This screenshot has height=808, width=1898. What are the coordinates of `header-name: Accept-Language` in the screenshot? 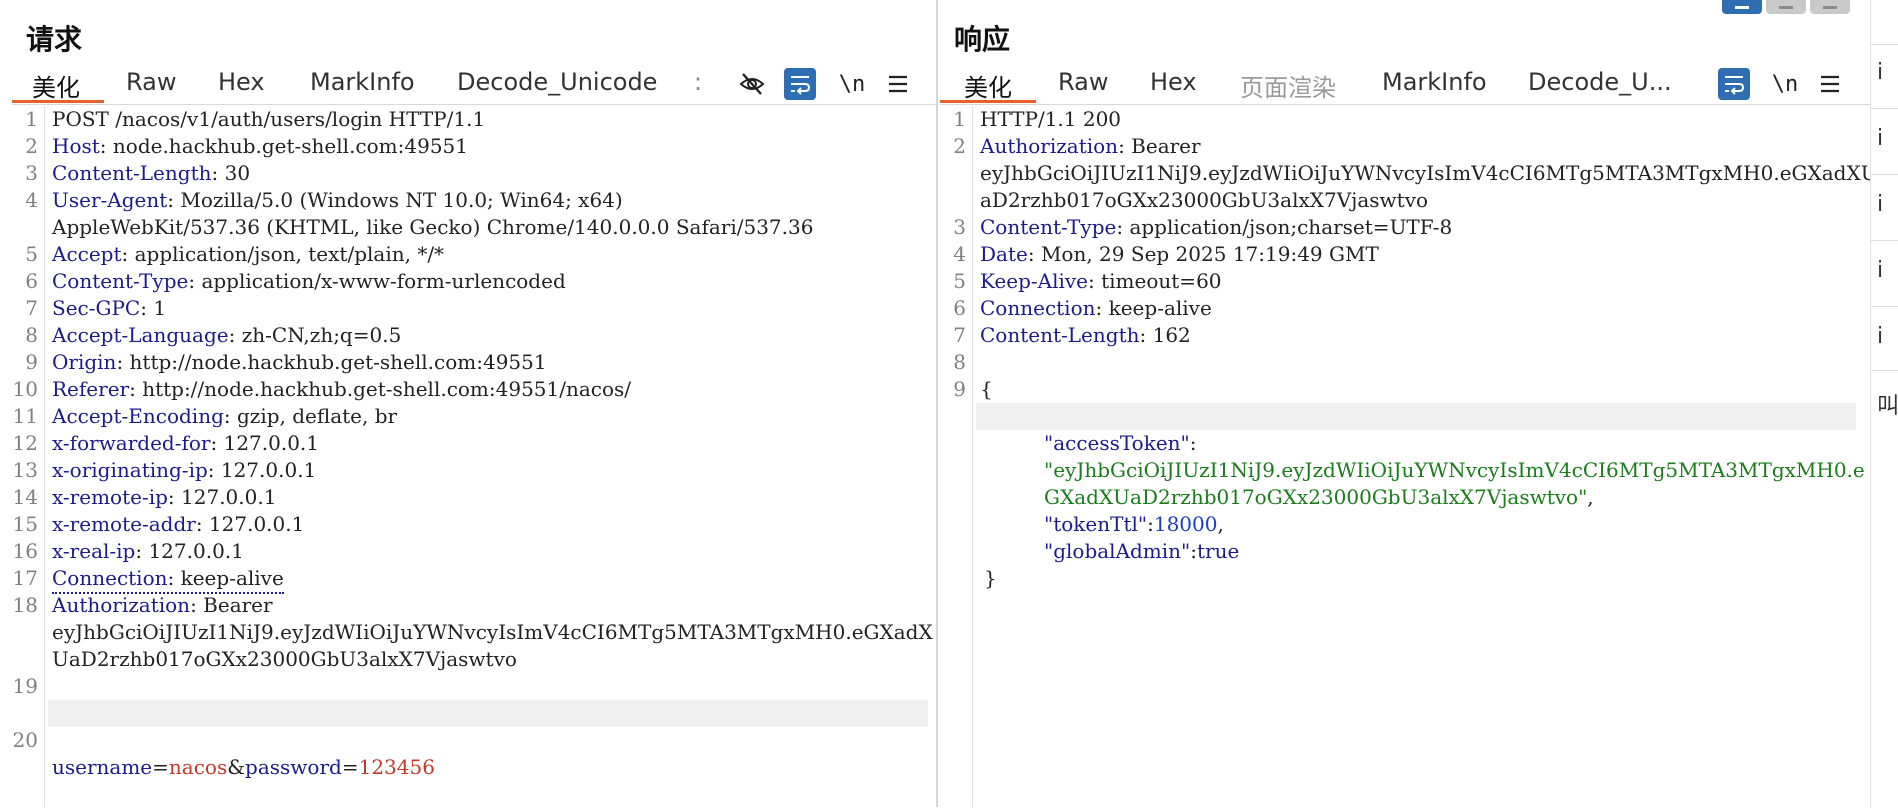 It's located at (140, 335).